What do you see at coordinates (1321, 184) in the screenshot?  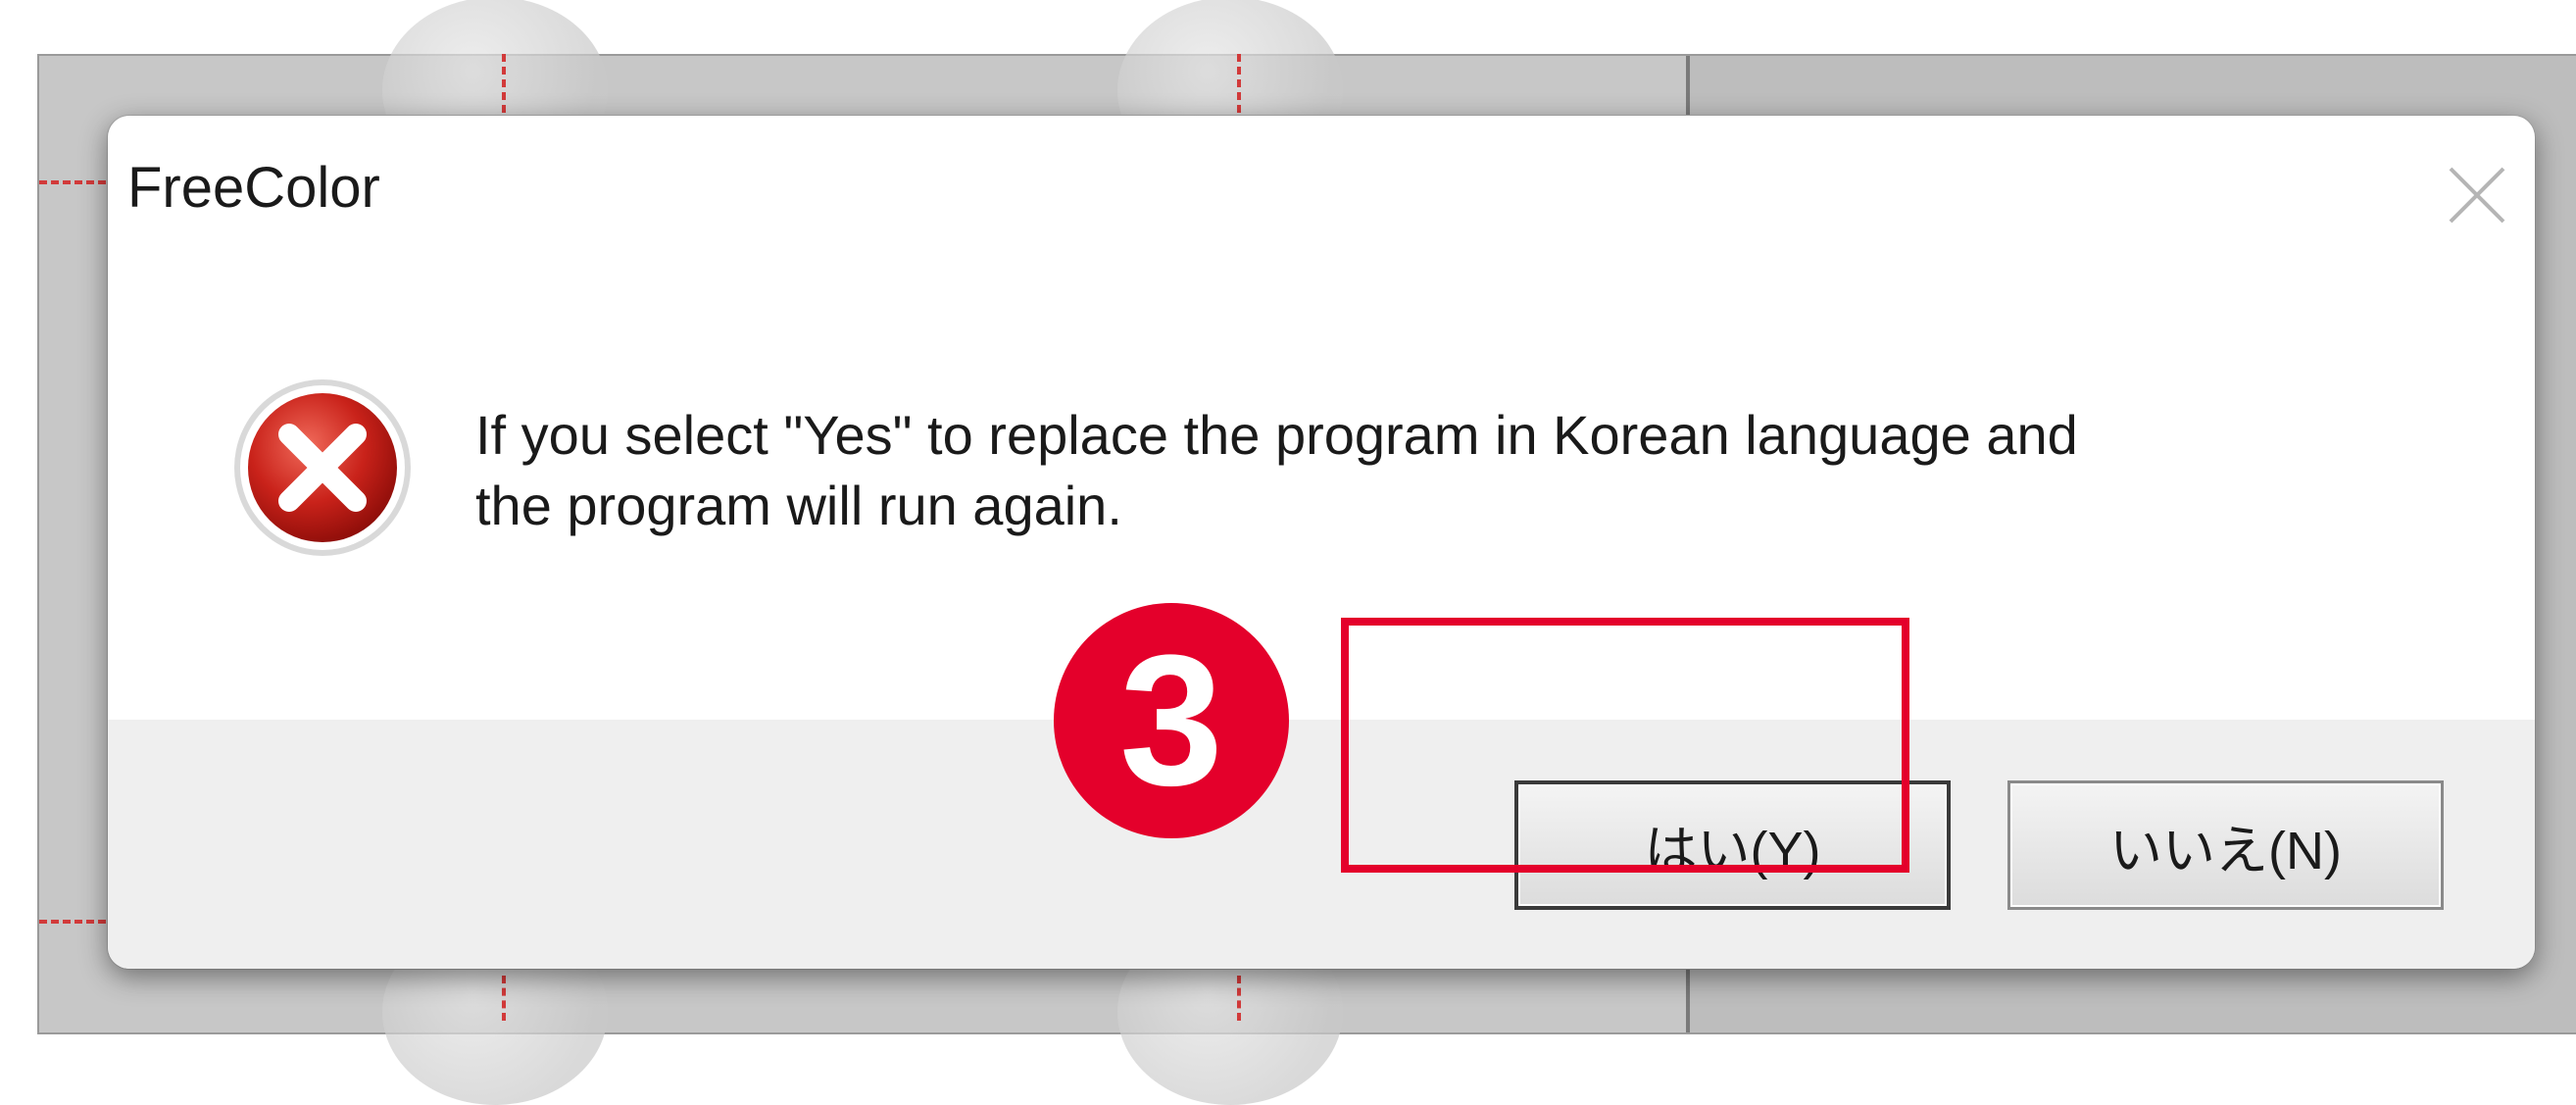 I see `dialog-titlebar: FreeColor` at bounding box center [1321, 184].